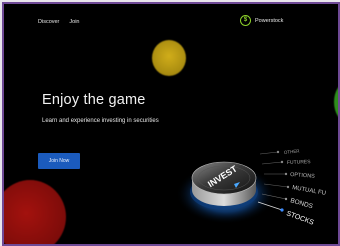 The height and width of the screenshot is (246, 340). Describe the element at coordinates (169, 58) in the screenshot. I see `yellow-circle-decoration` at that location.